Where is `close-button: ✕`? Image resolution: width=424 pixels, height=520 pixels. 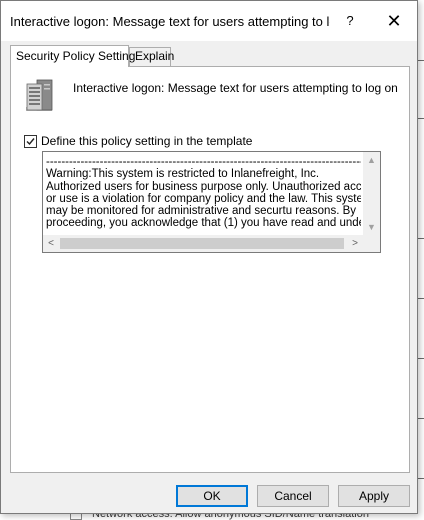 close-button: ✕ is located at coordinates (394, 21).